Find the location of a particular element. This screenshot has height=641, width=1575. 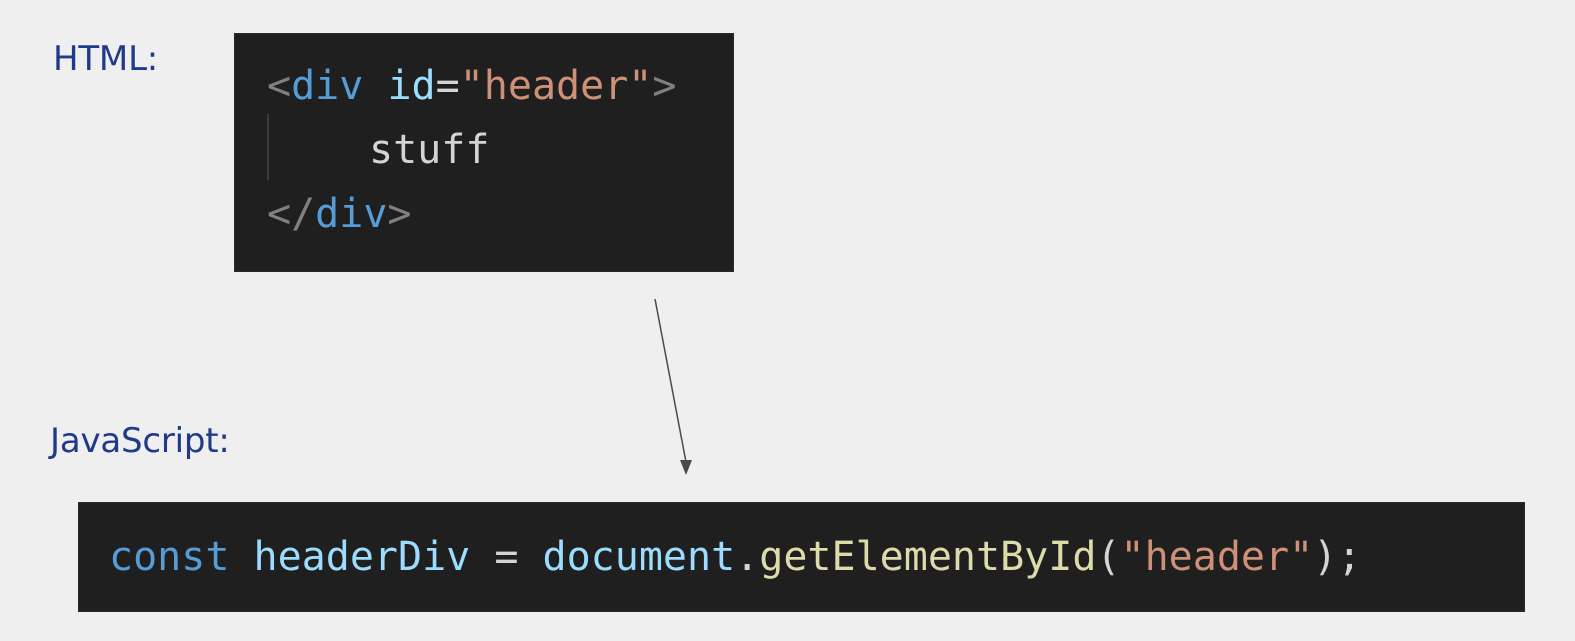

code-line-3: </div> is located at coordinates (339, 214).